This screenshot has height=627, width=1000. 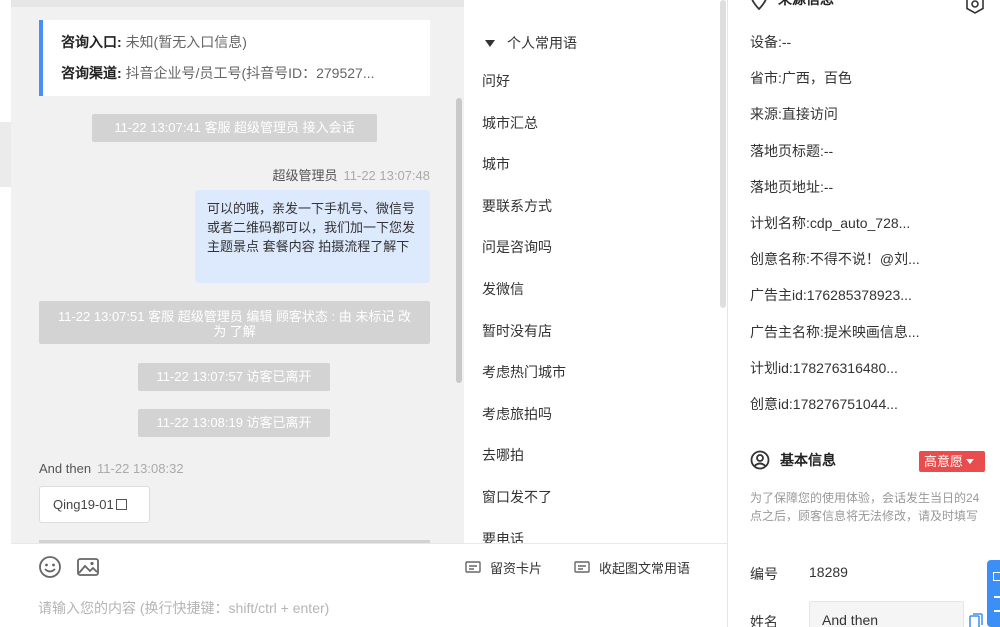 I want to click on source-row-device: 设备:--, so click(x=870, y=42).